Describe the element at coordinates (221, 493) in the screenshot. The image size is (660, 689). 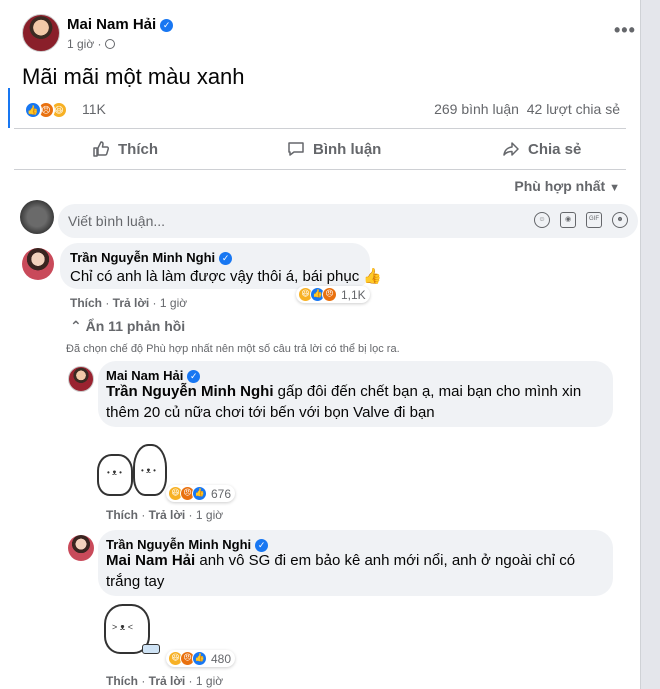
I see `reaction-count: 676` at that location.